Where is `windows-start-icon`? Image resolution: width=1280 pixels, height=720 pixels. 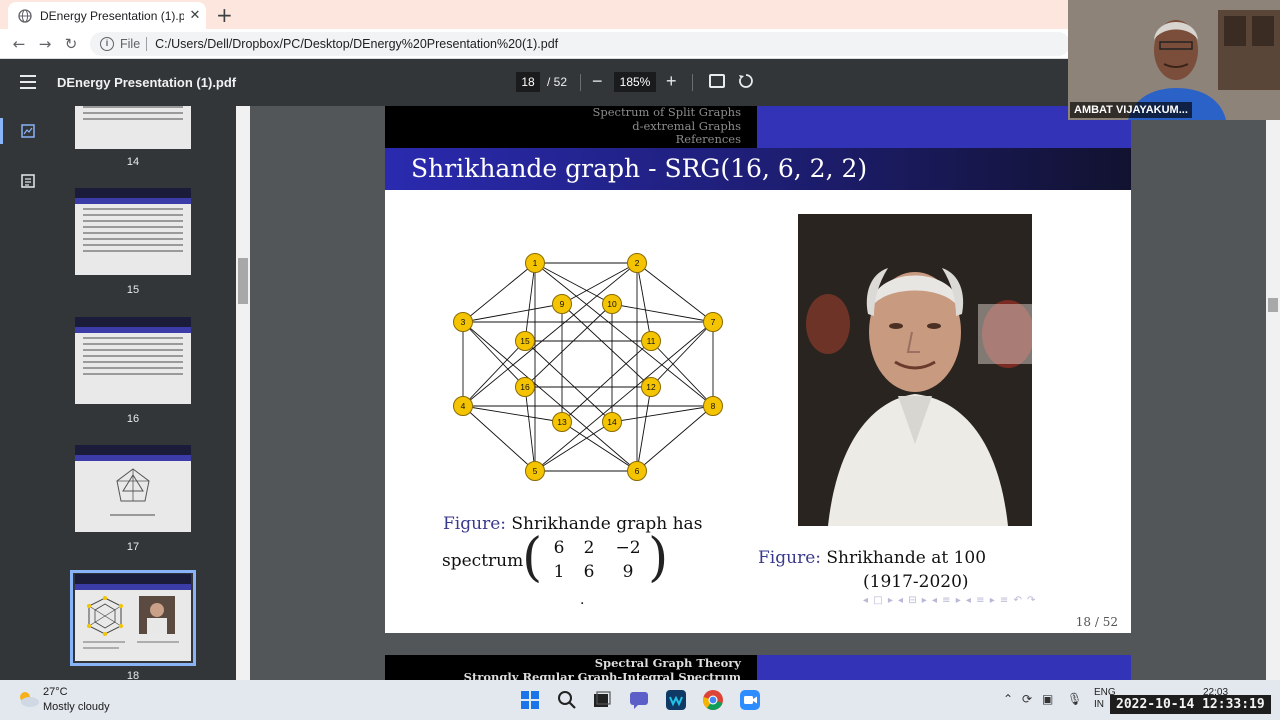
windows-start-icon is located at coordinates (530, 700).